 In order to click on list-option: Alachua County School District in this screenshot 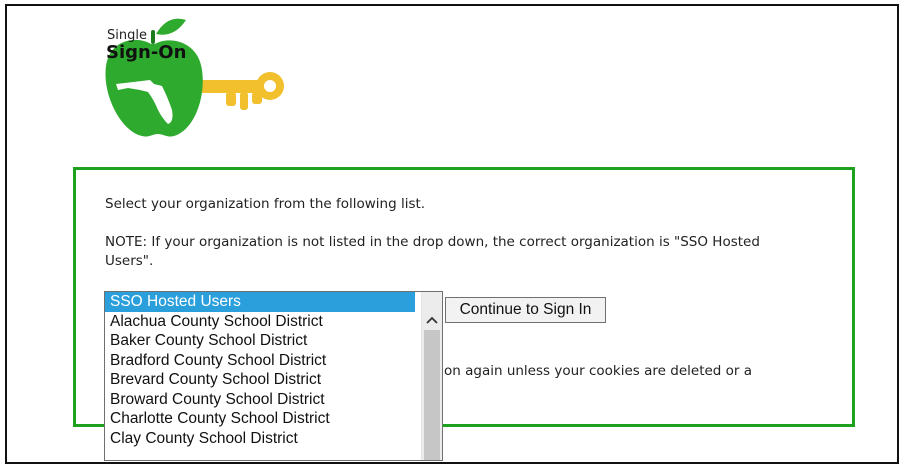, I will do `click(260, 322)`.